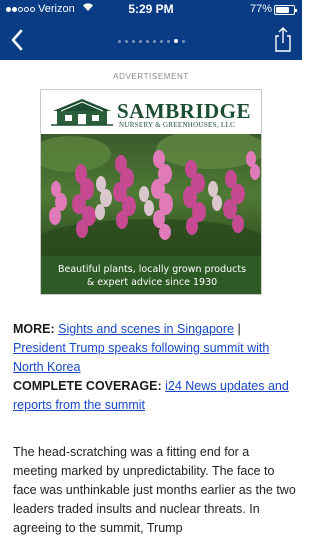 This screenshot has width=320, height=539. Describe the element at coordinates (146, 329) in the screenshot. I see `link-sights-singapore: Sights and scenes in Singapore` at that location.